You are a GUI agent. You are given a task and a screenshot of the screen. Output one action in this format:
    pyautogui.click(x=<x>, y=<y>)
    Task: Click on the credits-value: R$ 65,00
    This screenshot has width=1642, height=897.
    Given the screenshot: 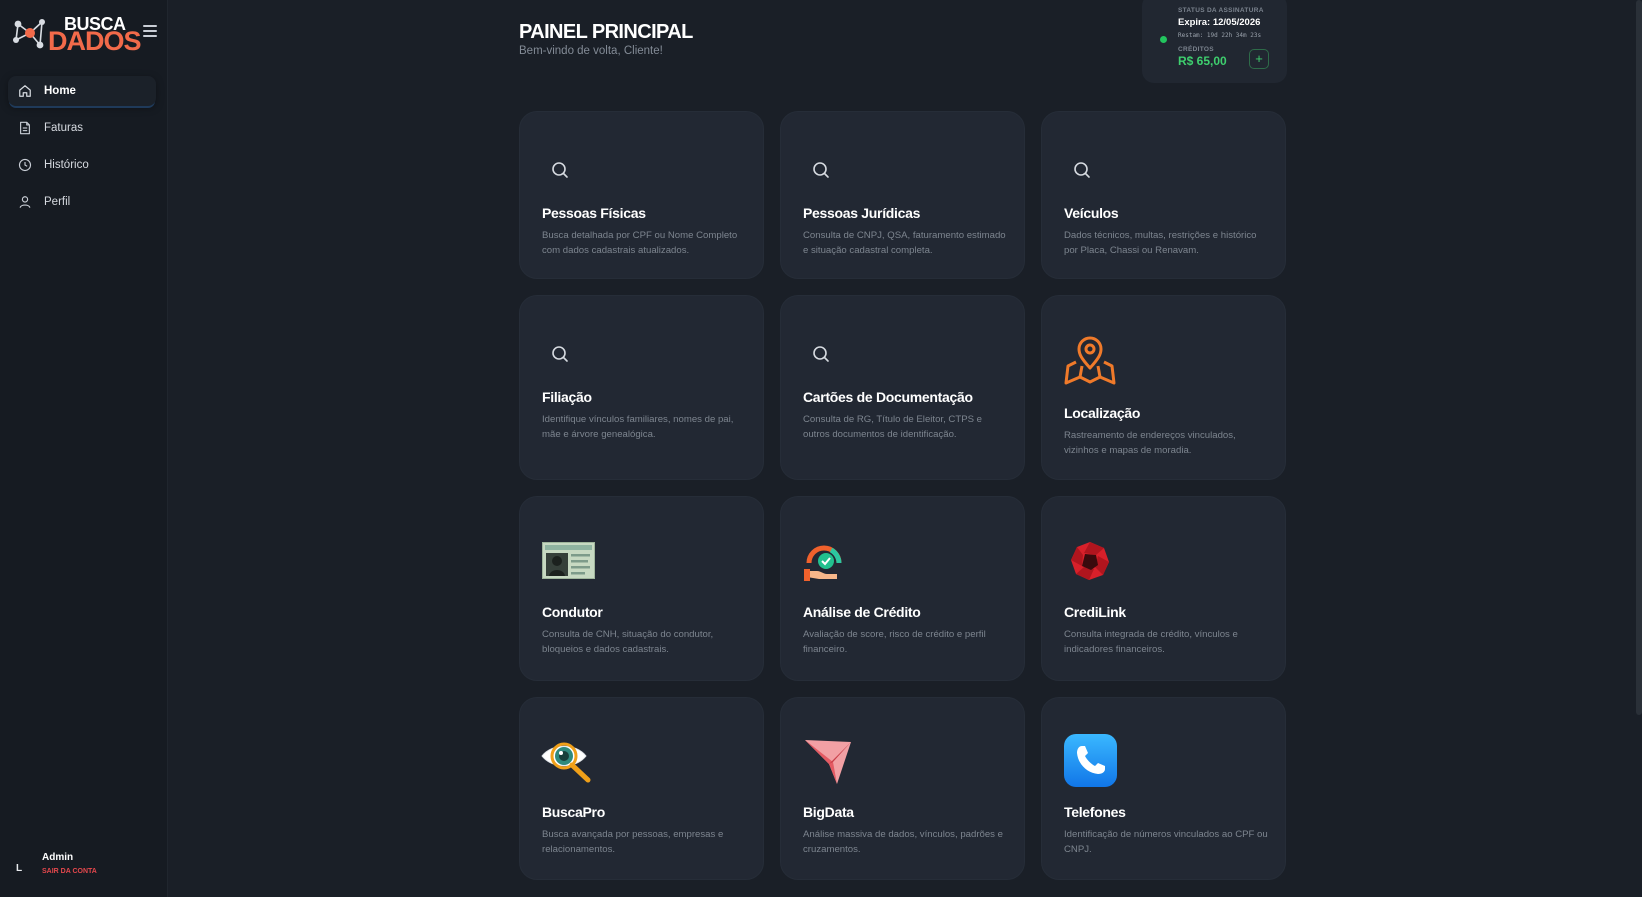 What is the action you would take?
    pyautogui.click(x=1202, y=61)
    